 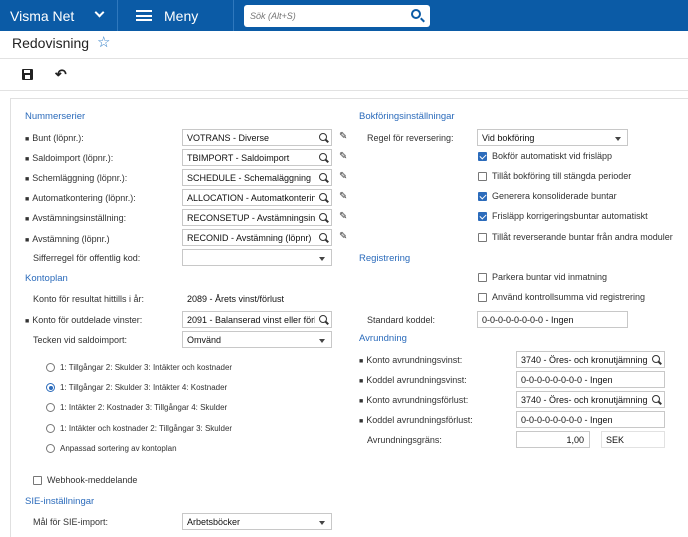 I want to click on label-konto-avrundningsforlust: ■ Konto avrundningsförlust:, so click(x=414, y=400).